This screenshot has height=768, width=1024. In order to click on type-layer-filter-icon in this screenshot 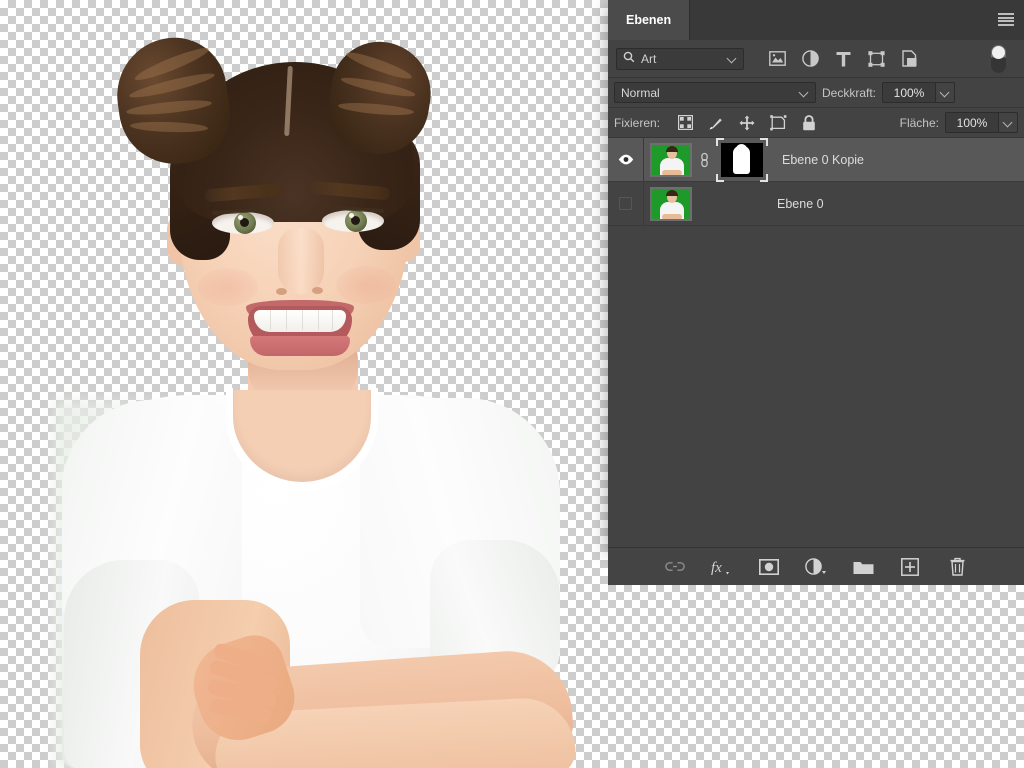, I will do `click(843, 58)`.